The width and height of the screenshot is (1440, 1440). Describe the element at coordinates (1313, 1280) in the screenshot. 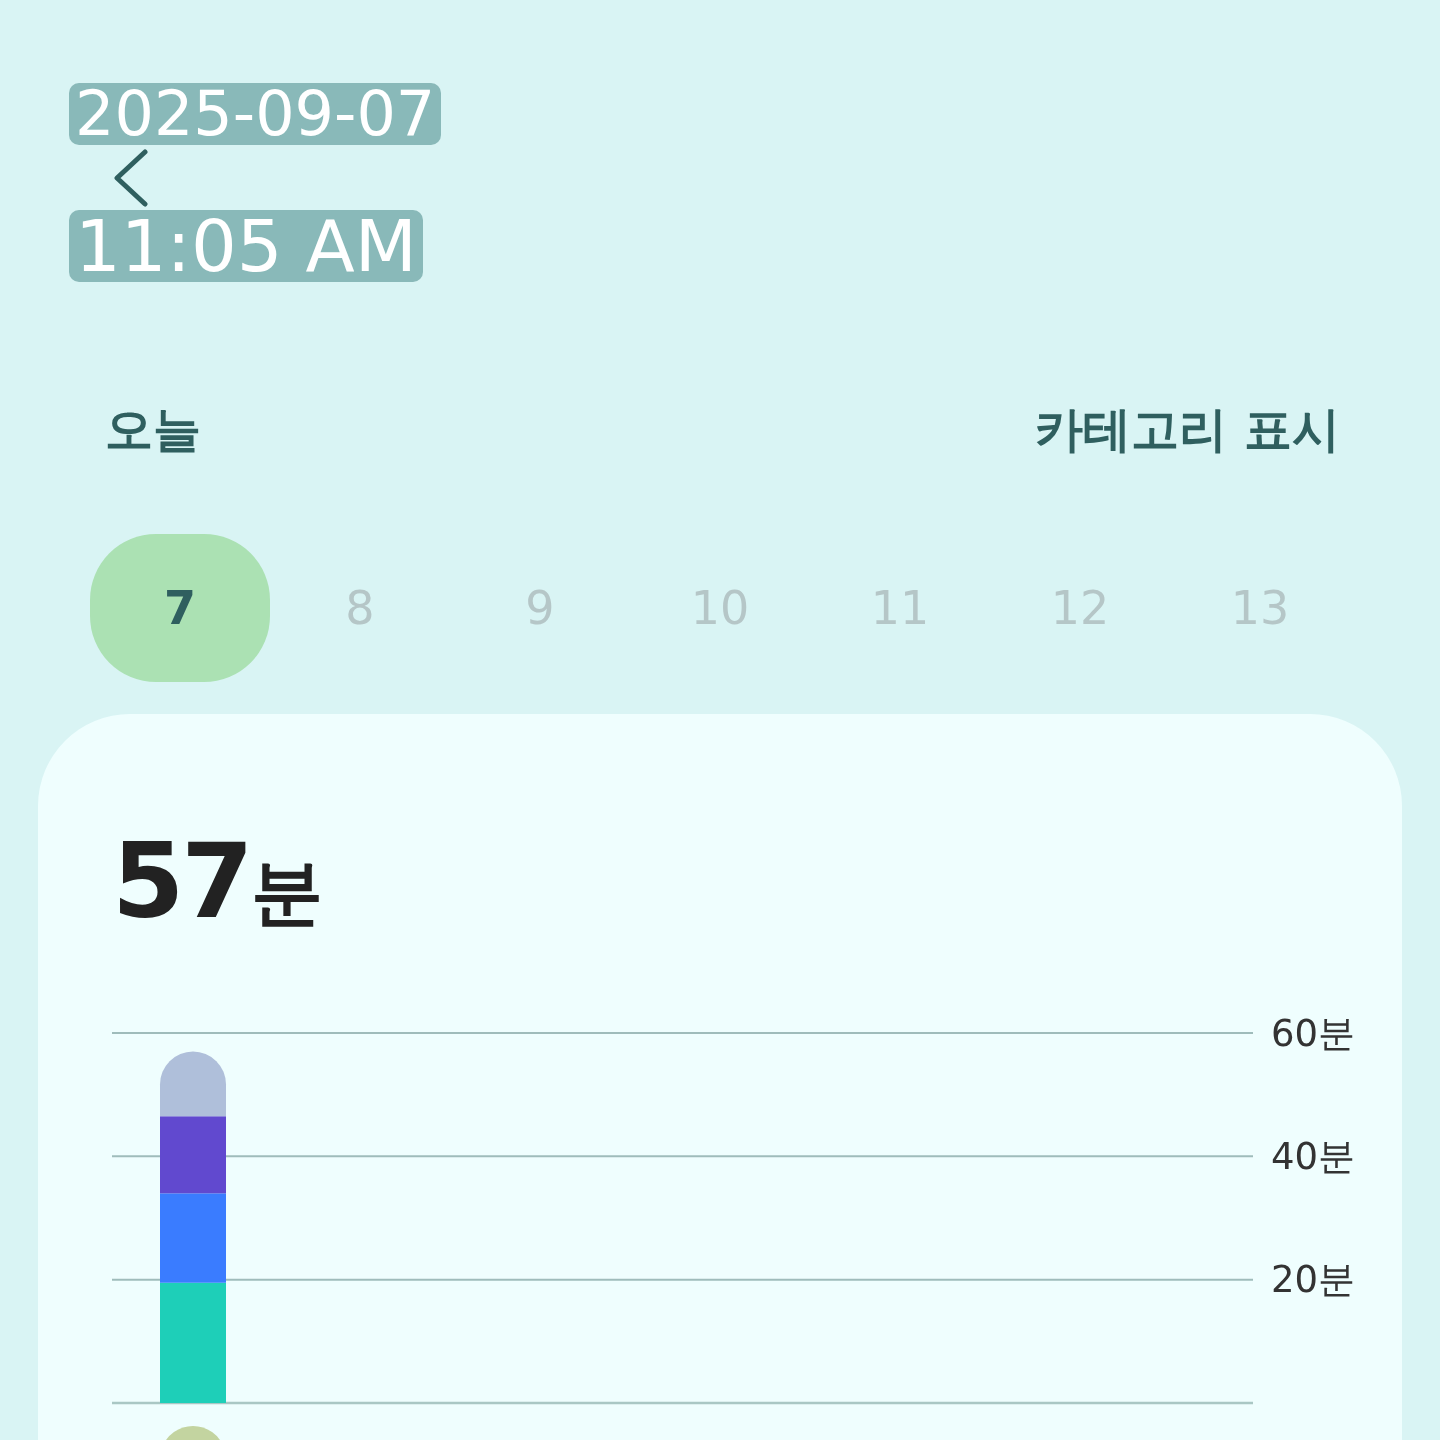

I see `axis-label: 20분` at that location.